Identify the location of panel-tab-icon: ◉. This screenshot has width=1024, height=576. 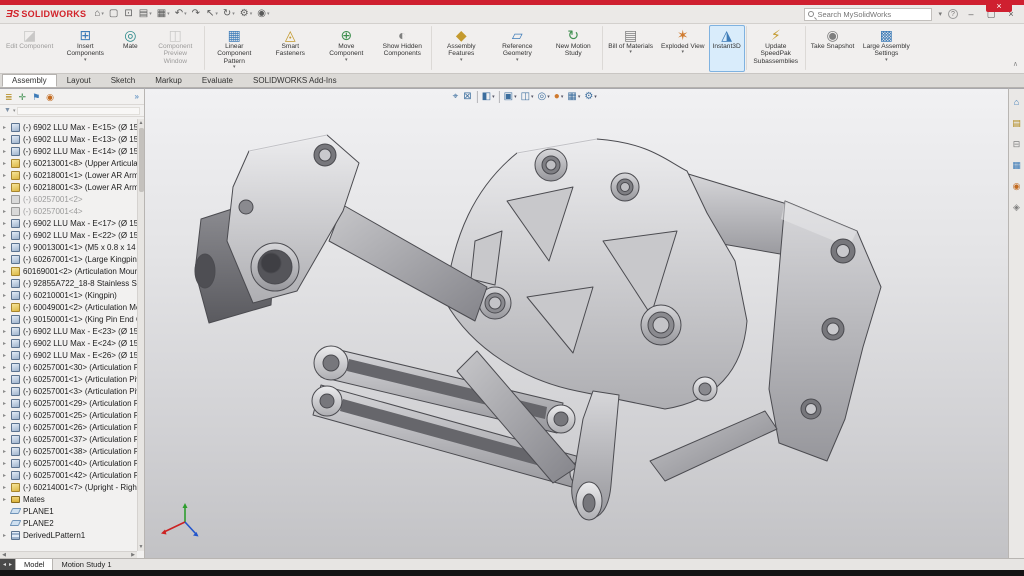
(50, 97).